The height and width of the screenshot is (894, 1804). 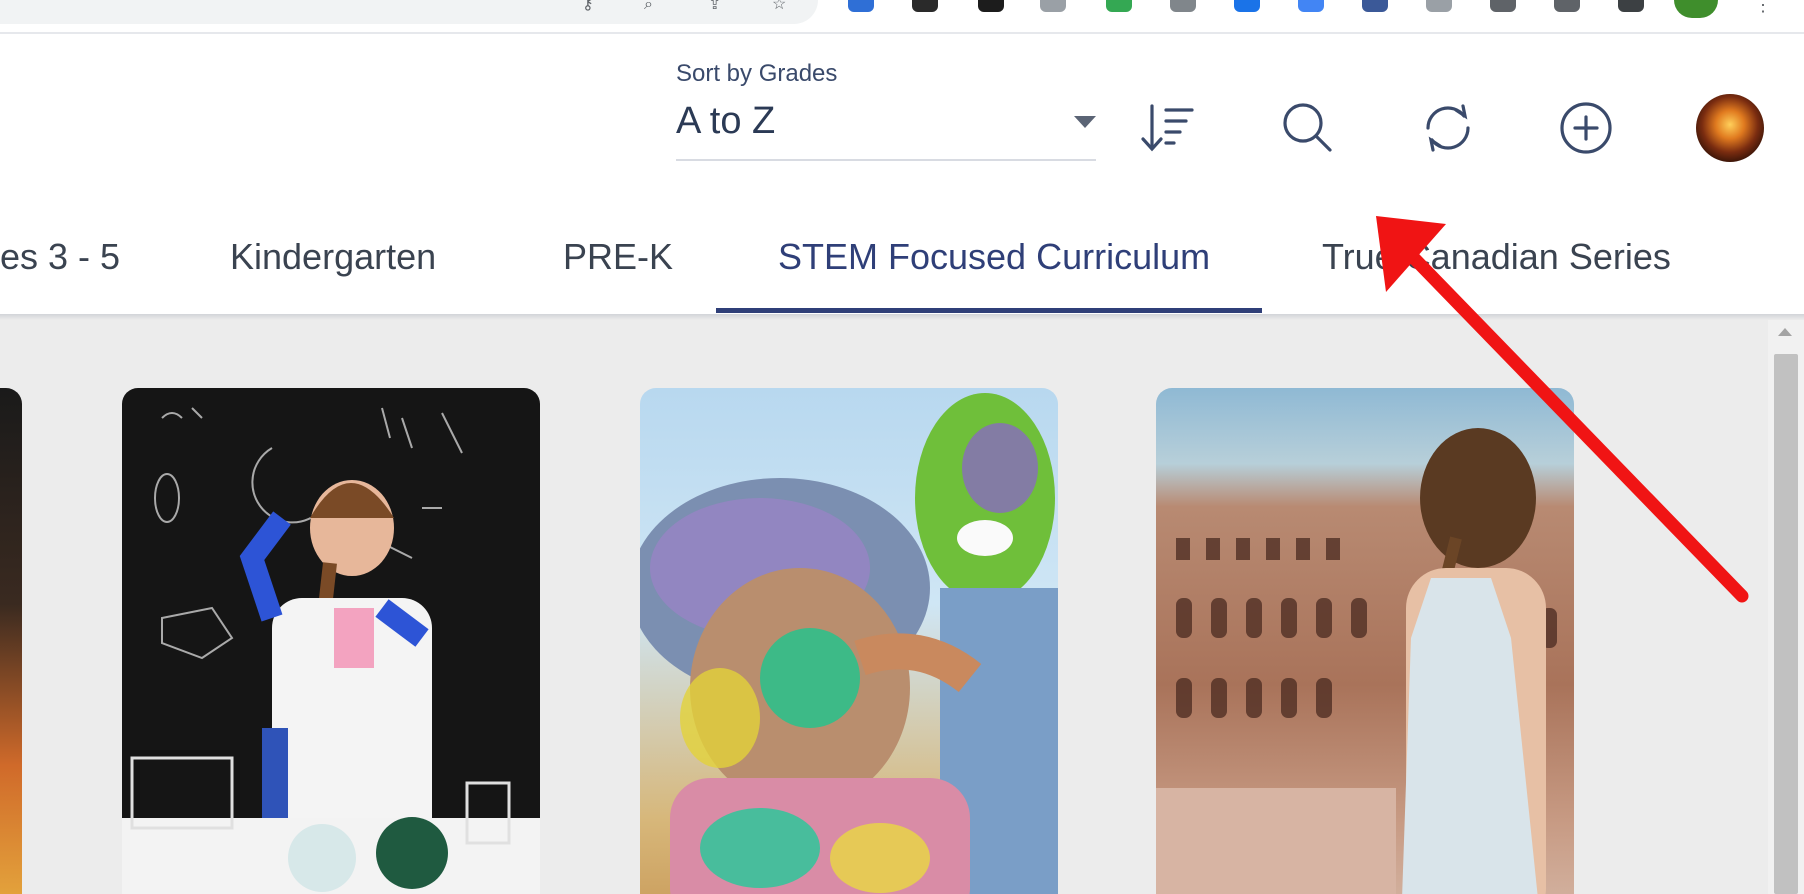 I want to click on active-tab-indicator, so click(x=989, y=310).